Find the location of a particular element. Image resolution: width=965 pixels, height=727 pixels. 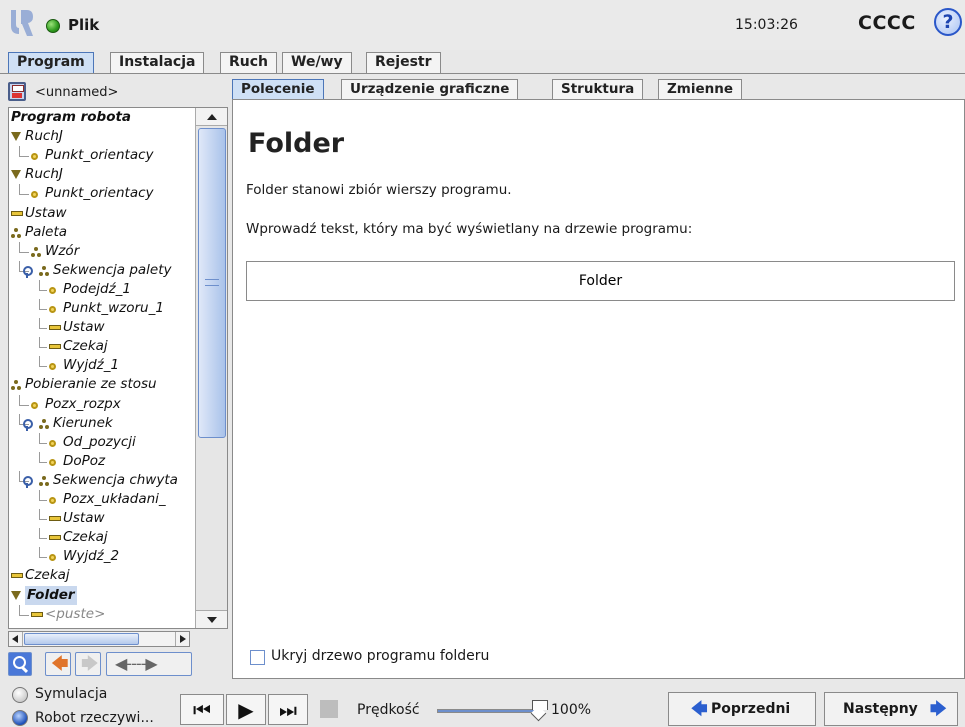

tab-ruch: Ruch is located at coordinates (249, 63).